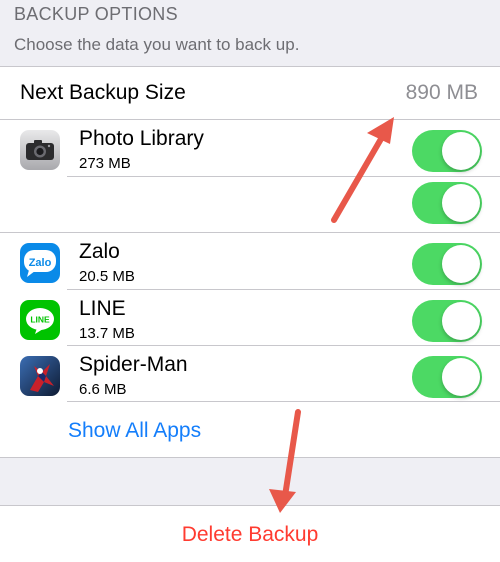 The width and height of the screenshot is (500, 562). What do you see at coordinates (134, 431) in the screenshot?
I see `show-all-apps-link: Show All Apps` at bounding box center [134, 431].